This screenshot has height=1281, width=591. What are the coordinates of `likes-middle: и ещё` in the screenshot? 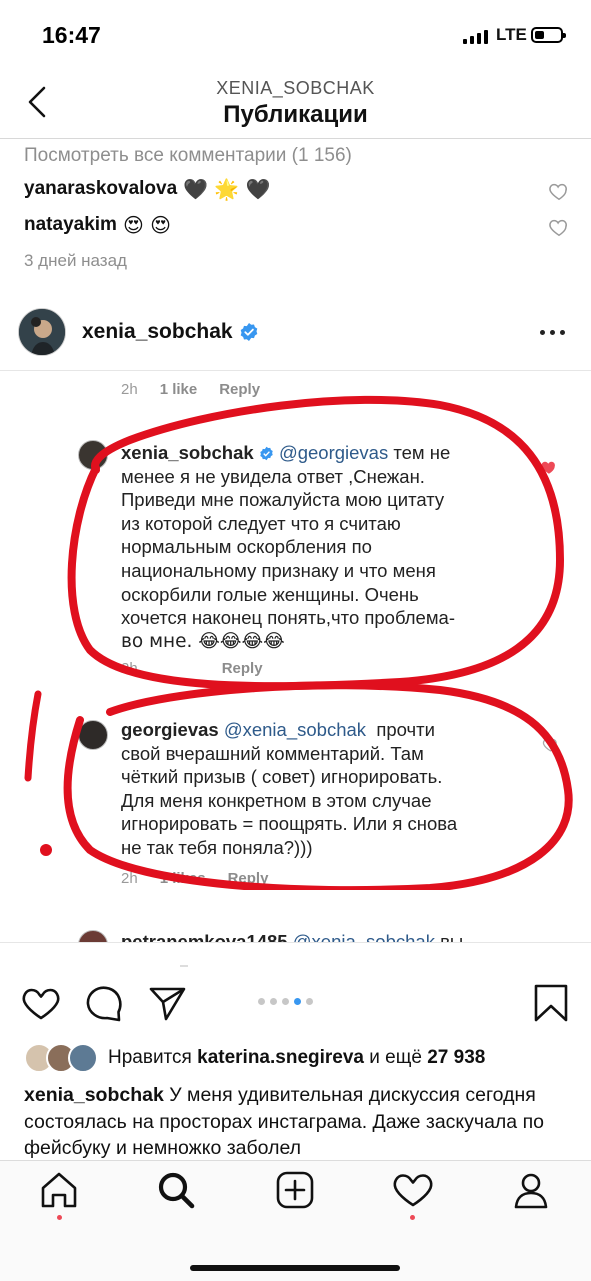 It's located at (395, 1057).